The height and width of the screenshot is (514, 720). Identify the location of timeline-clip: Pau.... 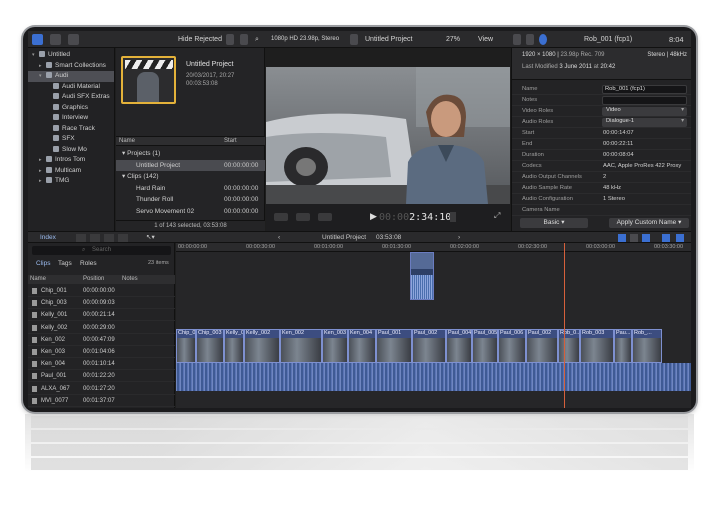
(623, 346).